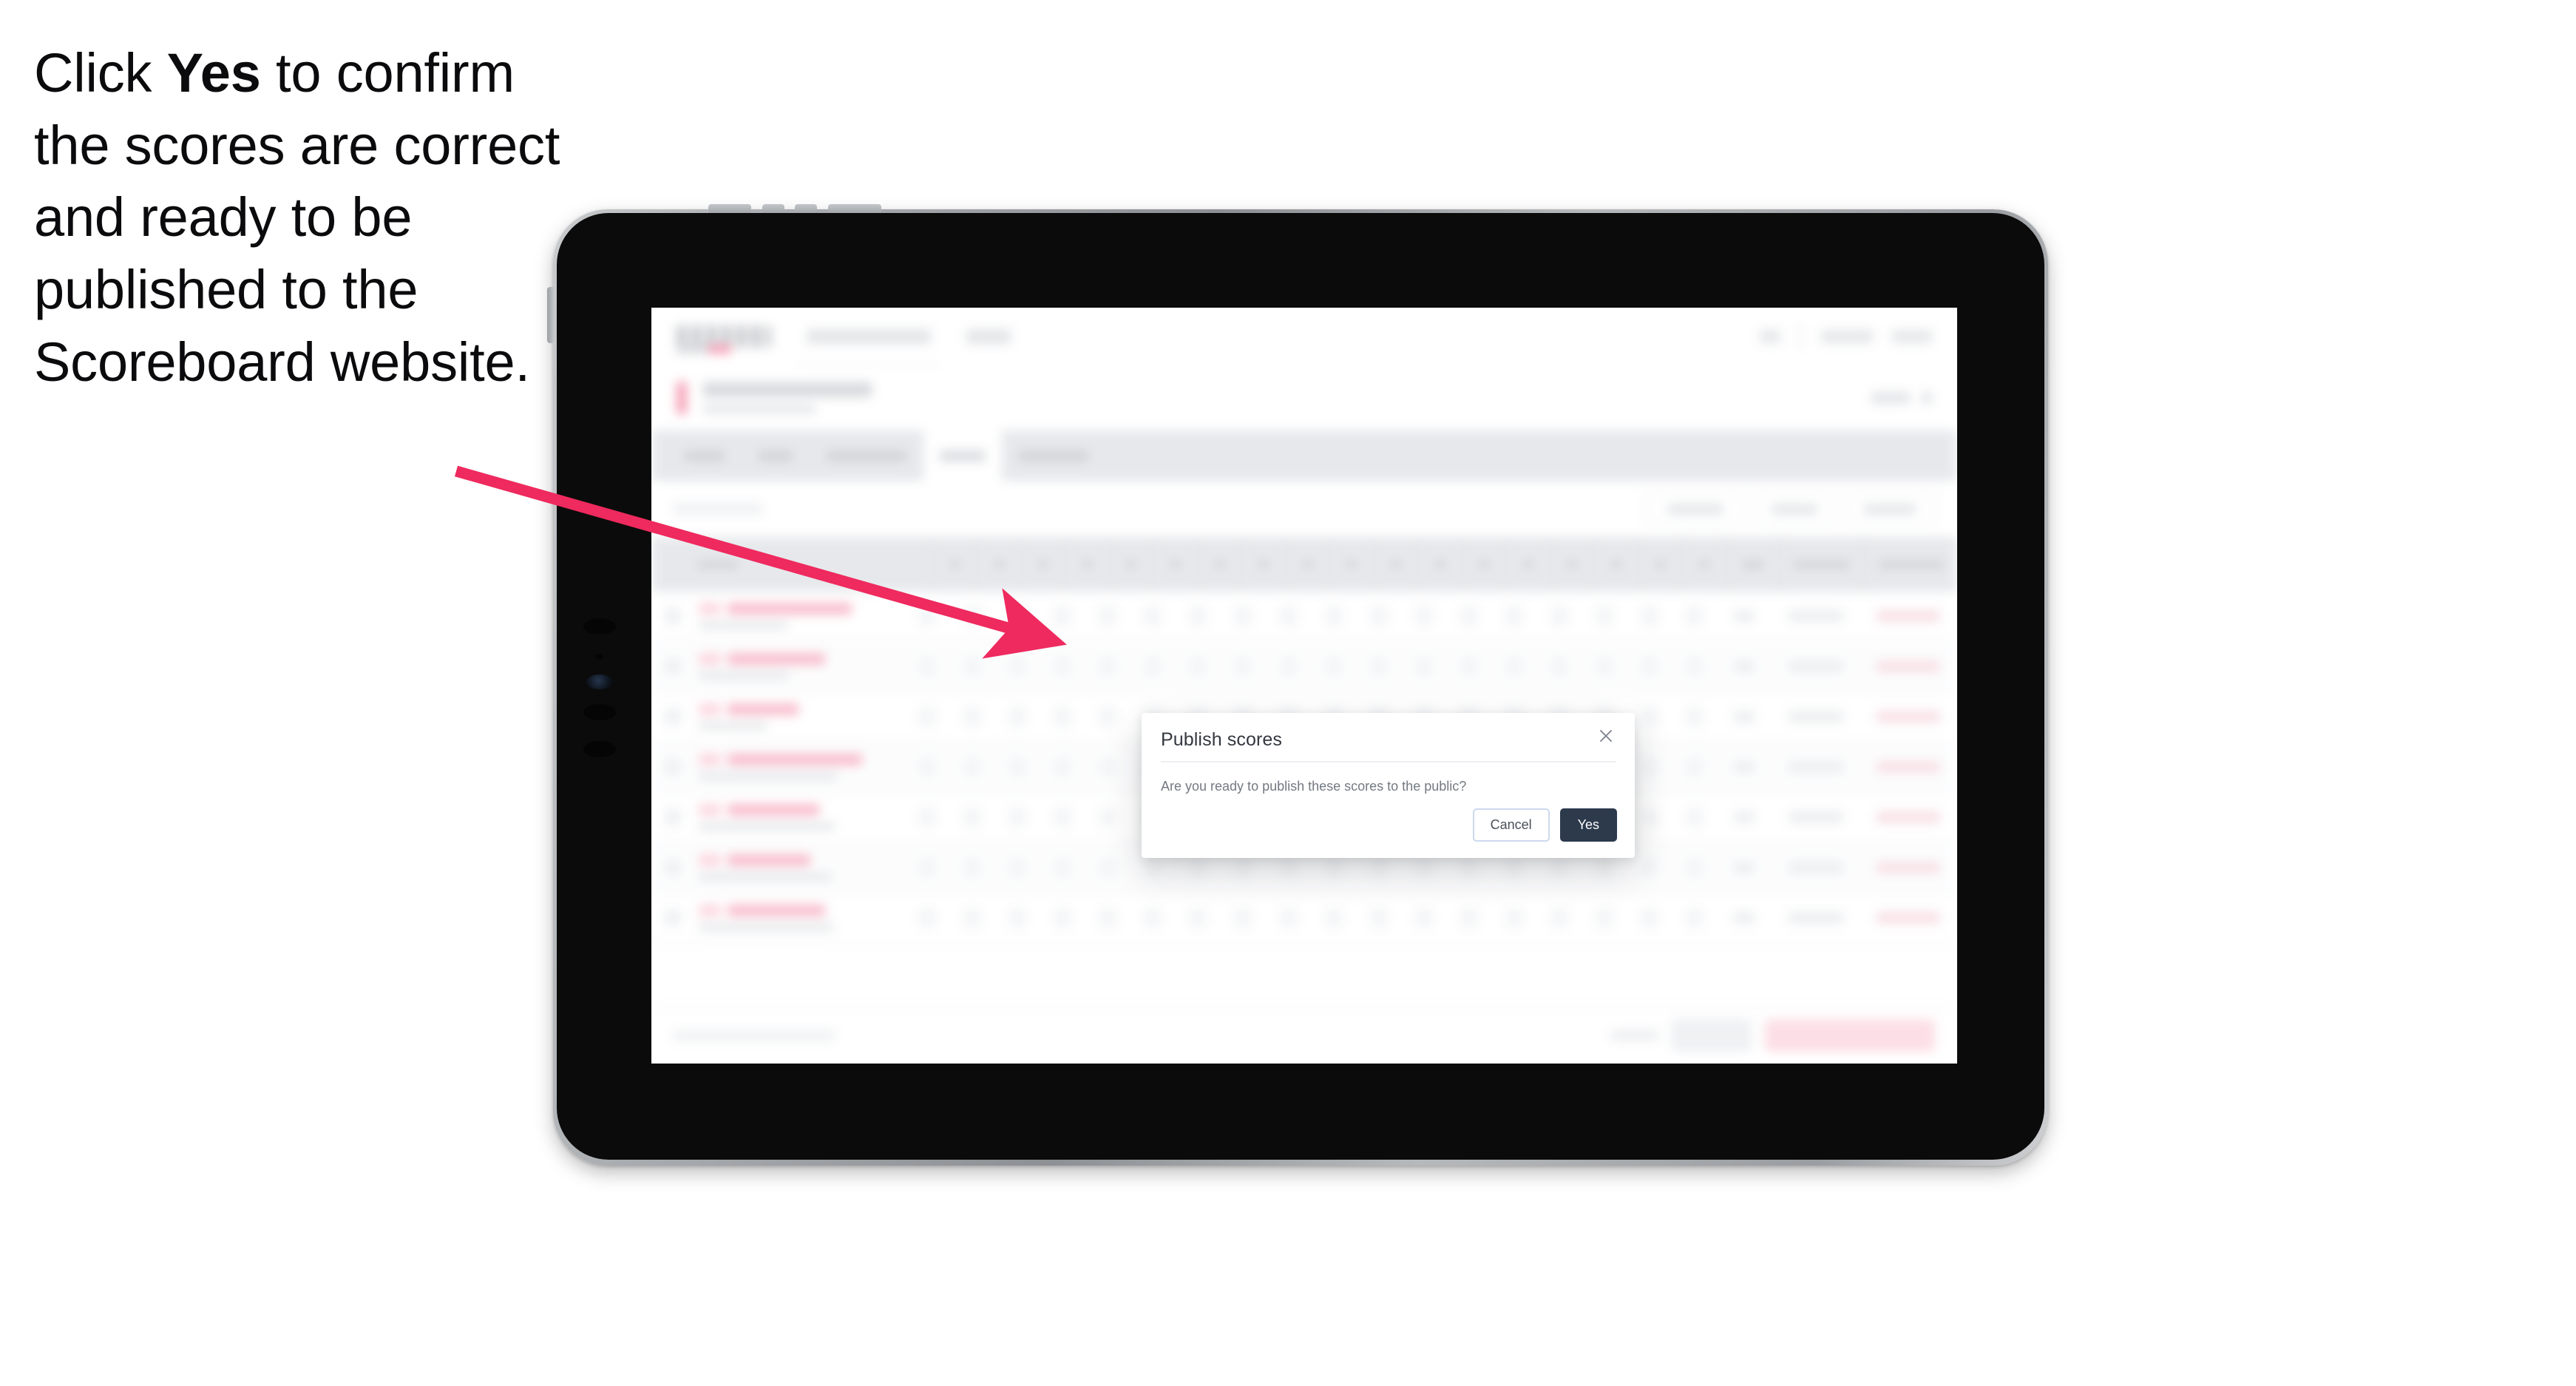 The height and width of the screenshot is (1386, 2576). I want to click on header-icon, so click(1770, 336).